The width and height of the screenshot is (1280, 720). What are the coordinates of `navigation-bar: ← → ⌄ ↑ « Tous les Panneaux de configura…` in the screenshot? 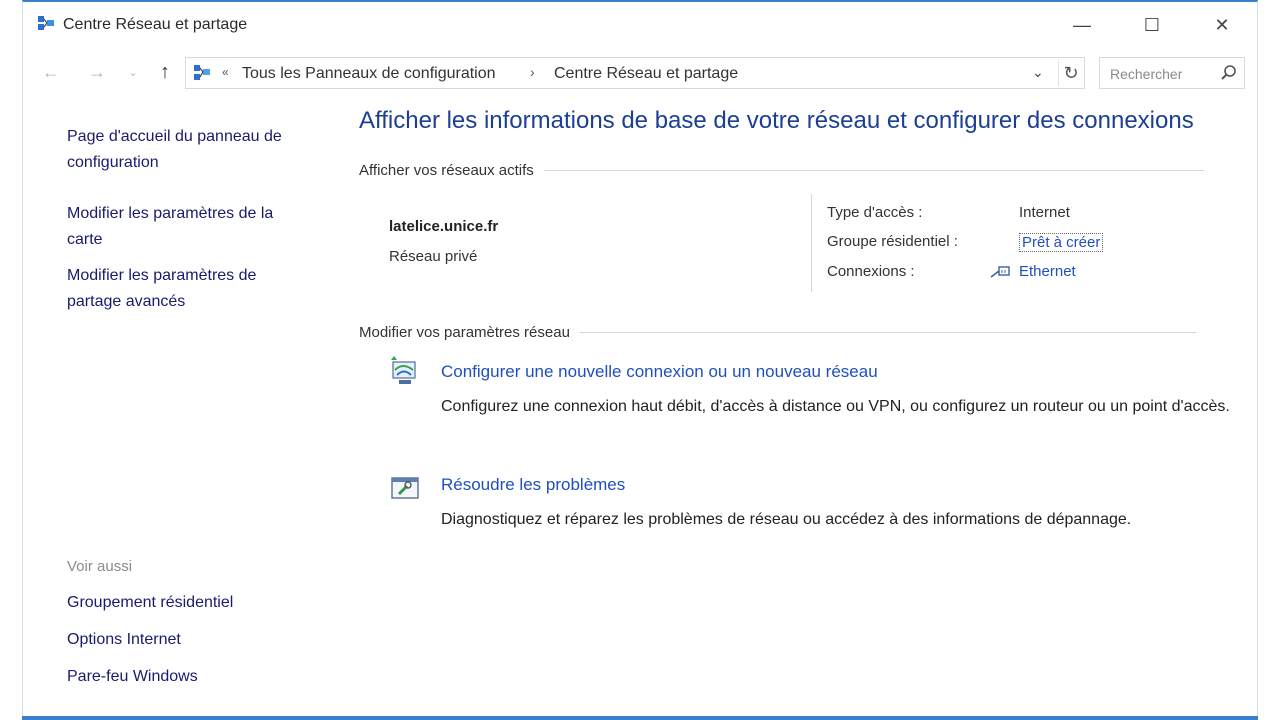 It's located at (640, 74).